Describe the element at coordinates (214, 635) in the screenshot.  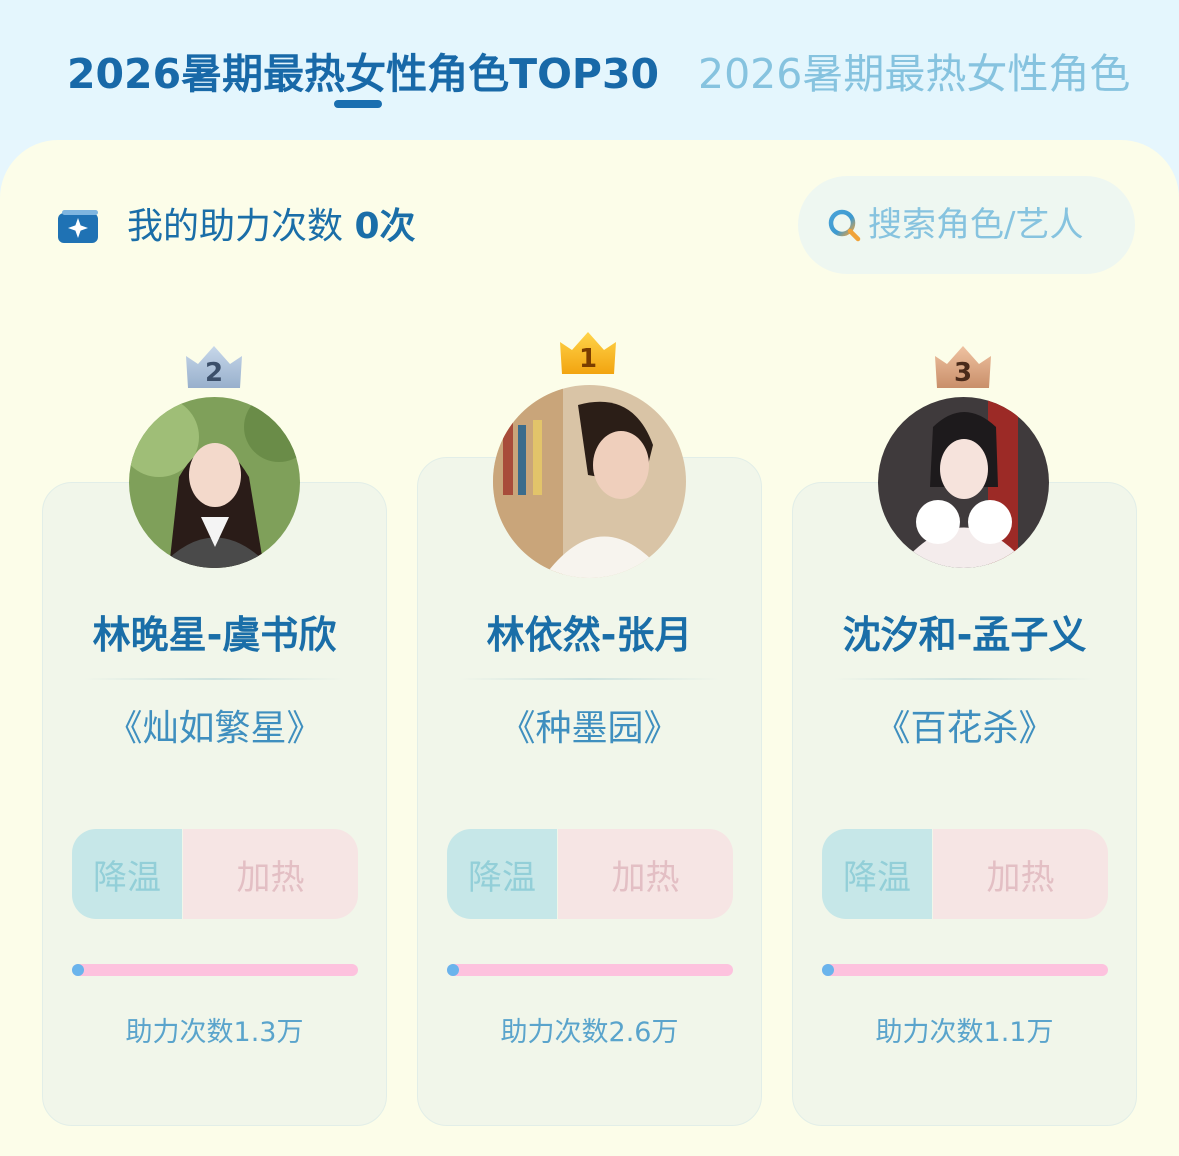
I see `role-name: 林晚星-虞书欣` at that location.